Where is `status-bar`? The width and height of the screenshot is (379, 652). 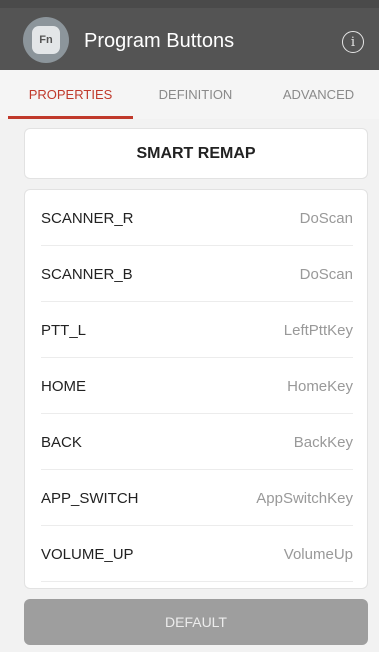 status-bar is located at coordinates (189, 4).